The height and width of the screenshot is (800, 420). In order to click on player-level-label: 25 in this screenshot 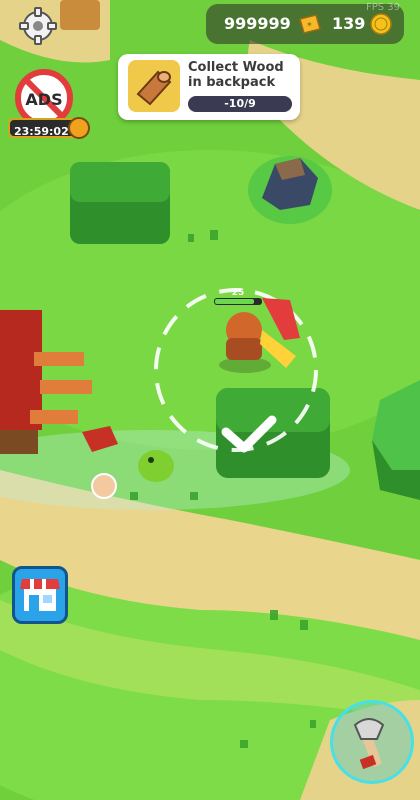, I will do `click(238, 293)`.